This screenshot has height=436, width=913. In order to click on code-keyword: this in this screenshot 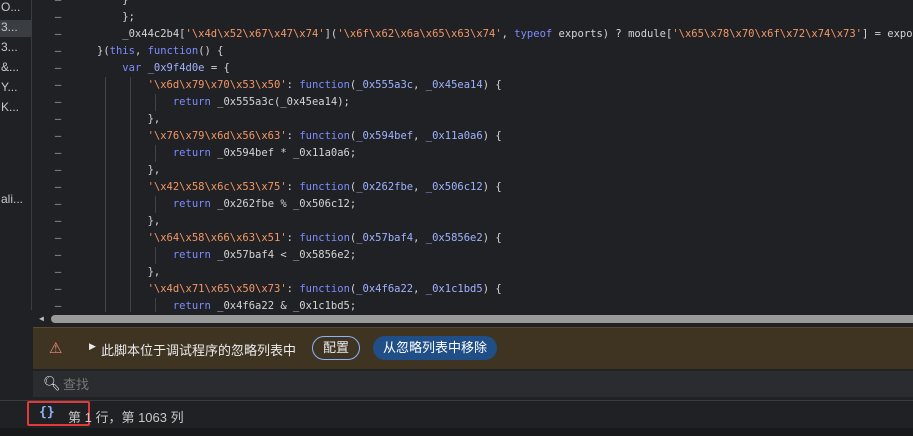, I will do `click(122, 51)`.